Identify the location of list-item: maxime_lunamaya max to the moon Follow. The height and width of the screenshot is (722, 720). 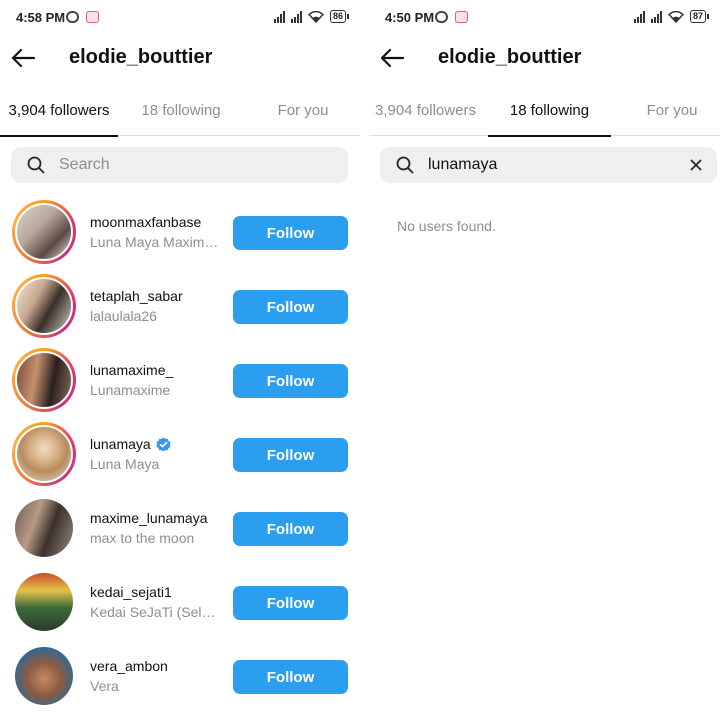
(180, 533).